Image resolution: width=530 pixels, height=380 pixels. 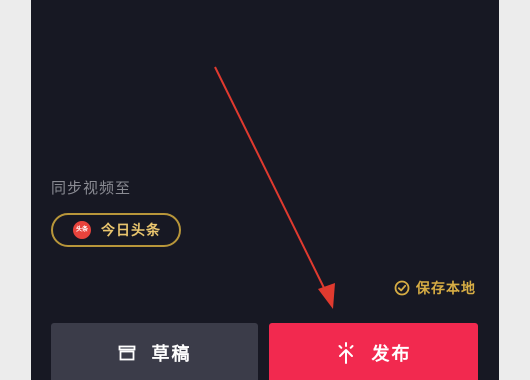 I want to click on sync-to-label: 同步视频至, so click(x=91, y=188).